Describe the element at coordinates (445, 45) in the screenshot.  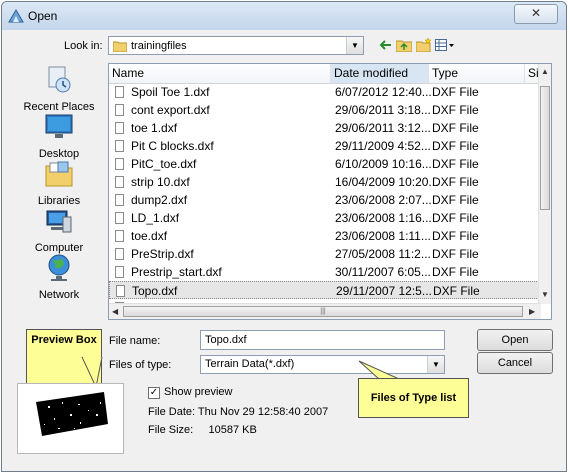
I see `view-menu-icon` at that location.